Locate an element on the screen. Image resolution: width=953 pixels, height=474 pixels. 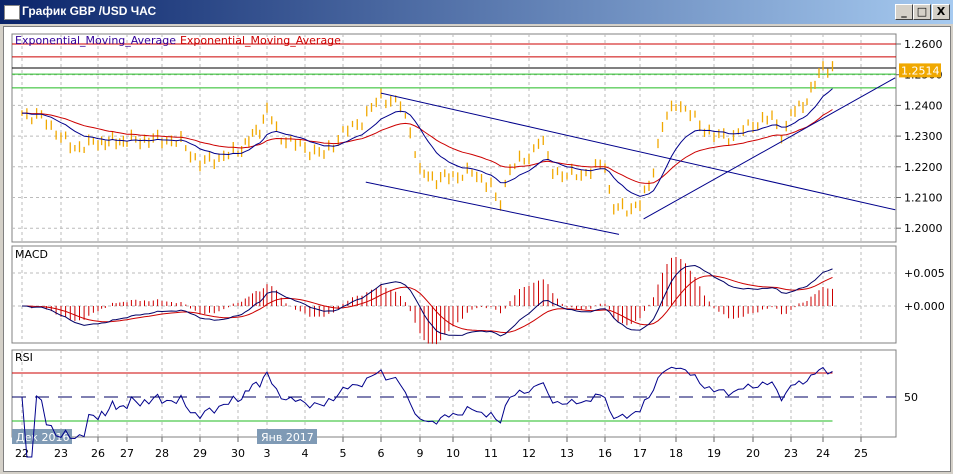
x-tick-label: 4 is located at coordinates (305, 453).